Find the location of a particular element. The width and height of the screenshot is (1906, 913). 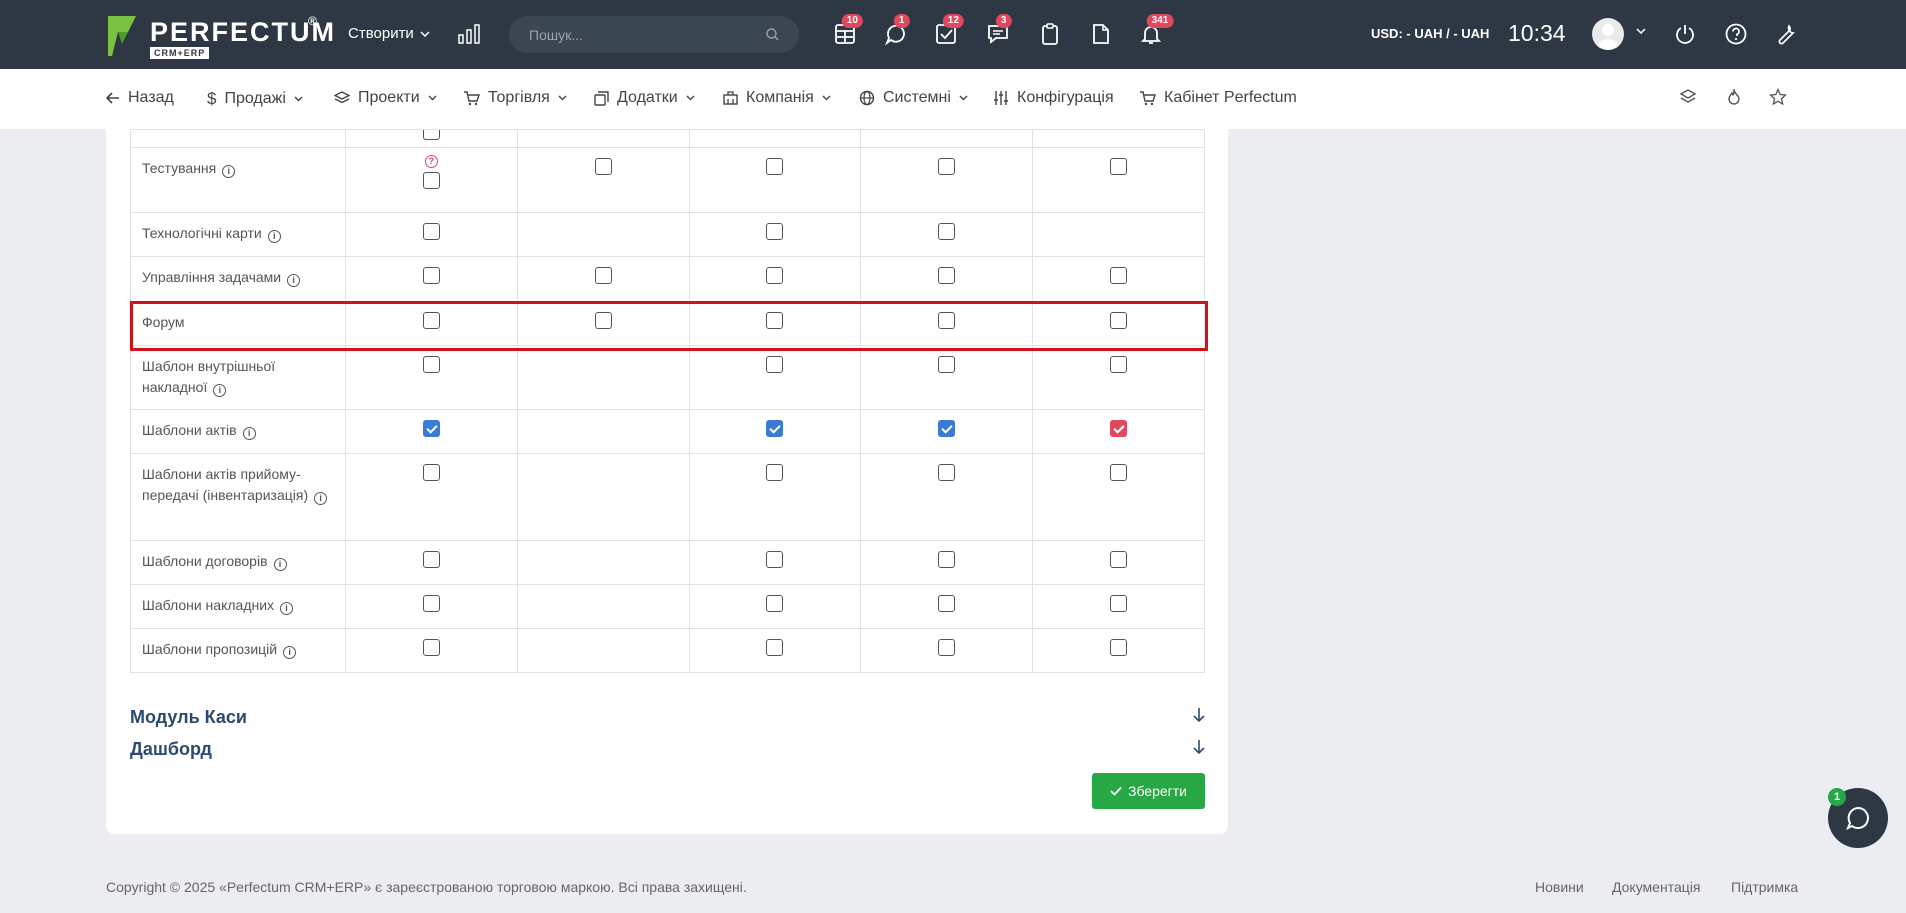

nav-company-label: Компанія is located at coordinates (780, 97).